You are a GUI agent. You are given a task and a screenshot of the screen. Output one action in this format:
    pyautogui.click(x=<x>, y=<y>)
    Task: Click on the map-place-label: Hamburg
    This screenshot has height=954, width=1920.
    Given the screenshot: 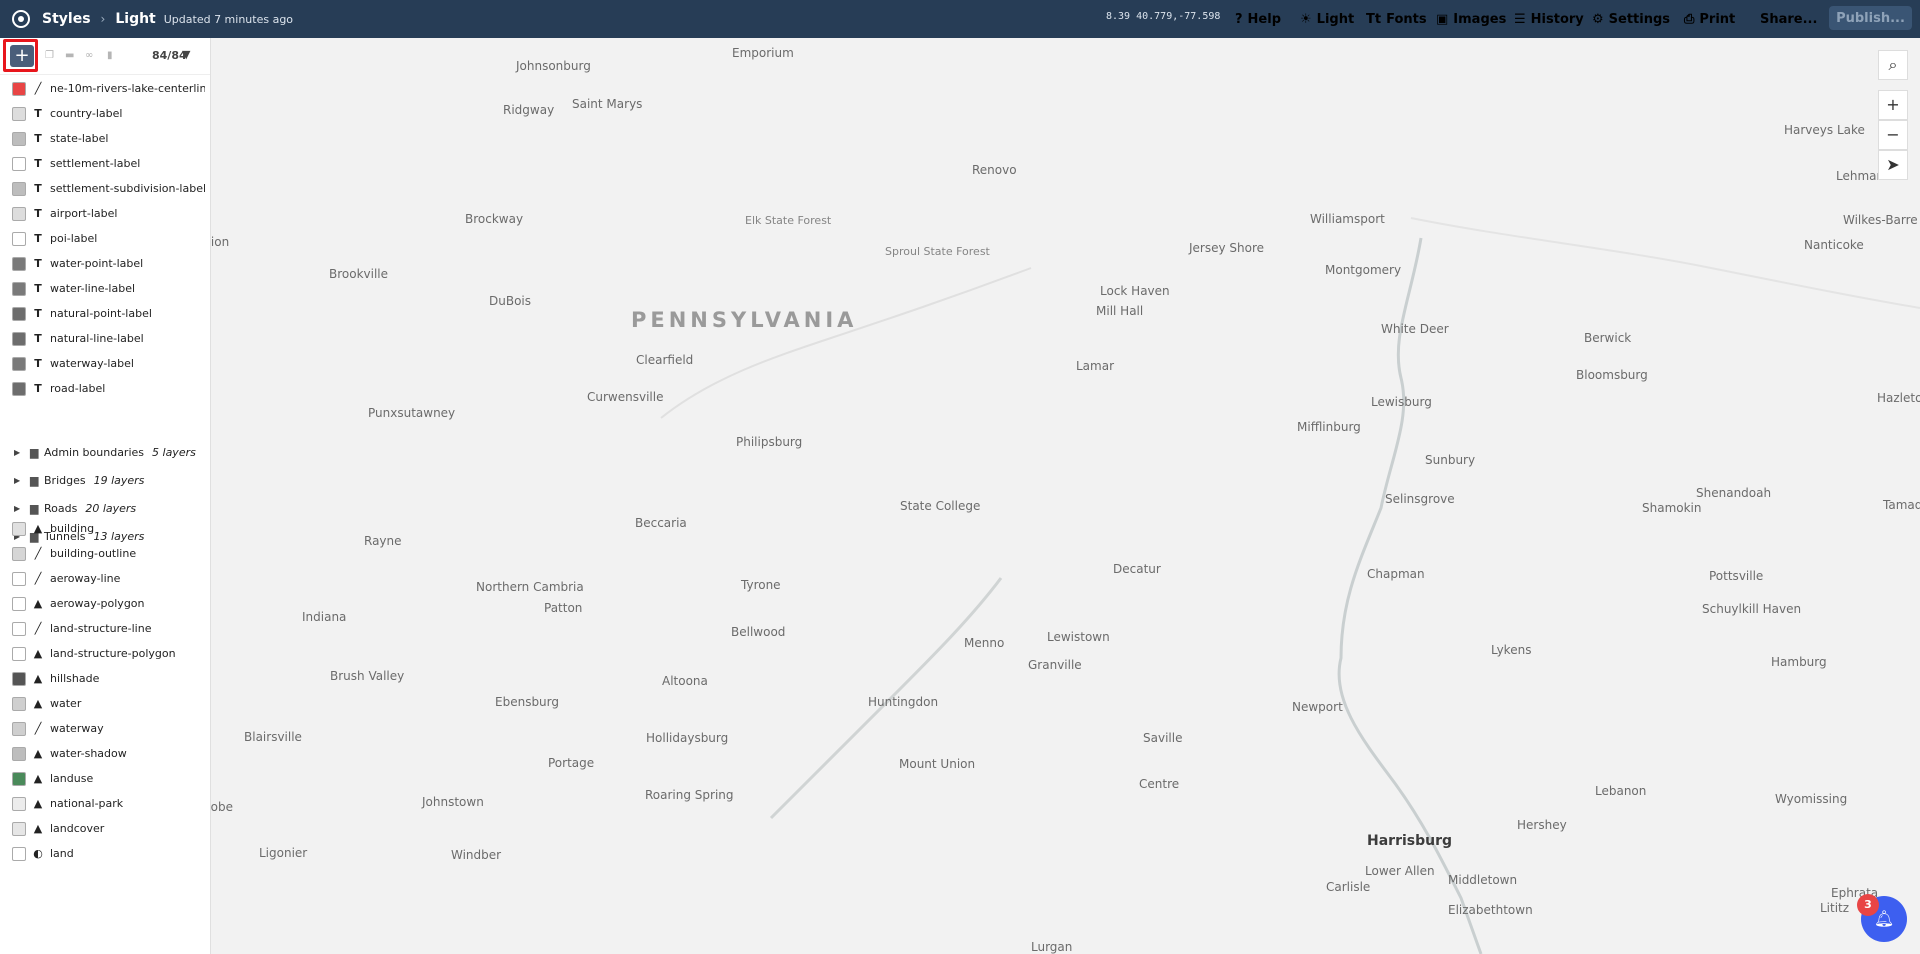 What is the action you would take?
    pyautogui.click(x=1799, y=662)
    